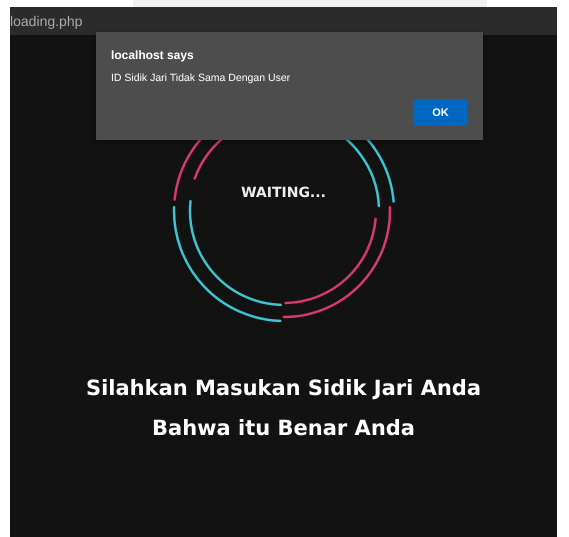 The image size is (569, 537). I want to click on instruction-text: Bahwa itu Benar Anda, so click(283, 428).